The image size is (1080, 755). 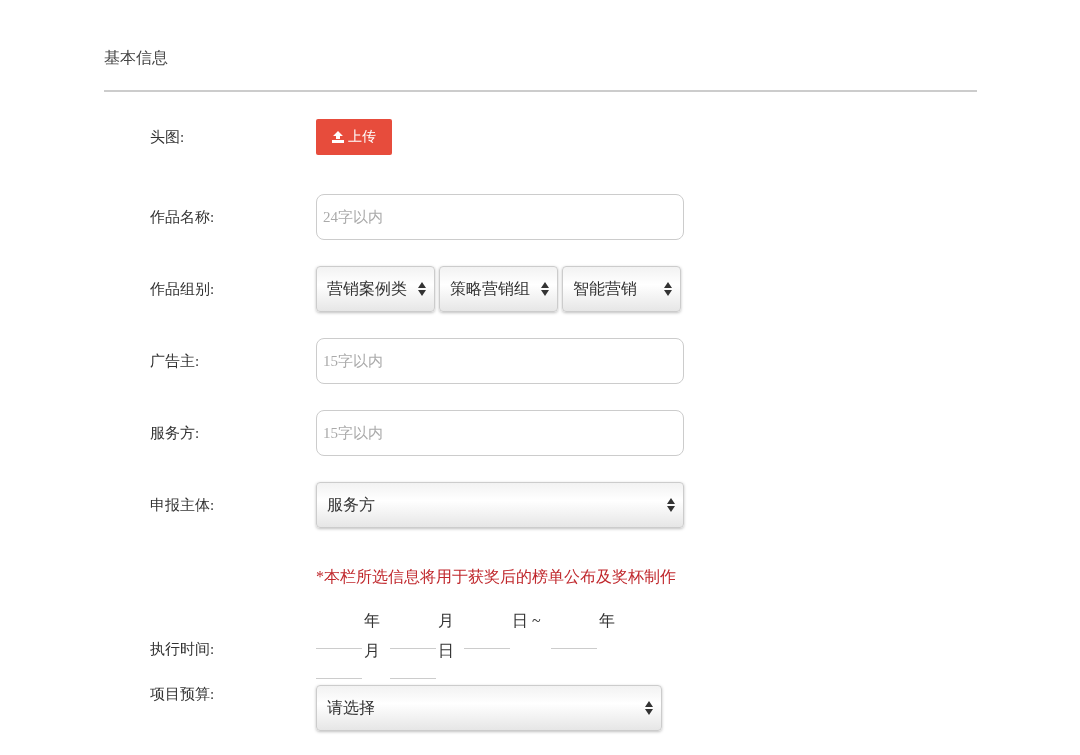 What do you see at coordinates (175, 433) in the screenshot?
I see `field-label: 服务方:` at bounding box center [175, 433].